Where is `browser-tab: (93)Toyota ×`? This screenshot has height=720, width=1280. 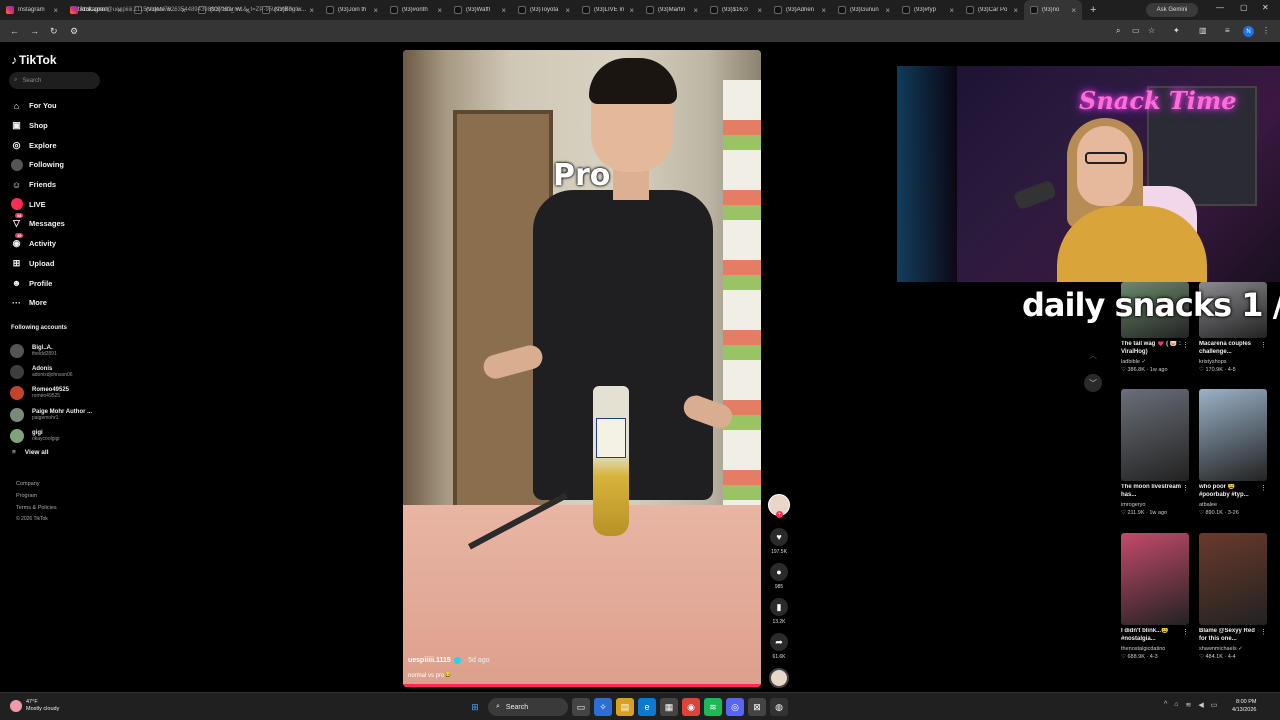 browser-tab: (93)Toyota × is located at coordinates (544, 10).